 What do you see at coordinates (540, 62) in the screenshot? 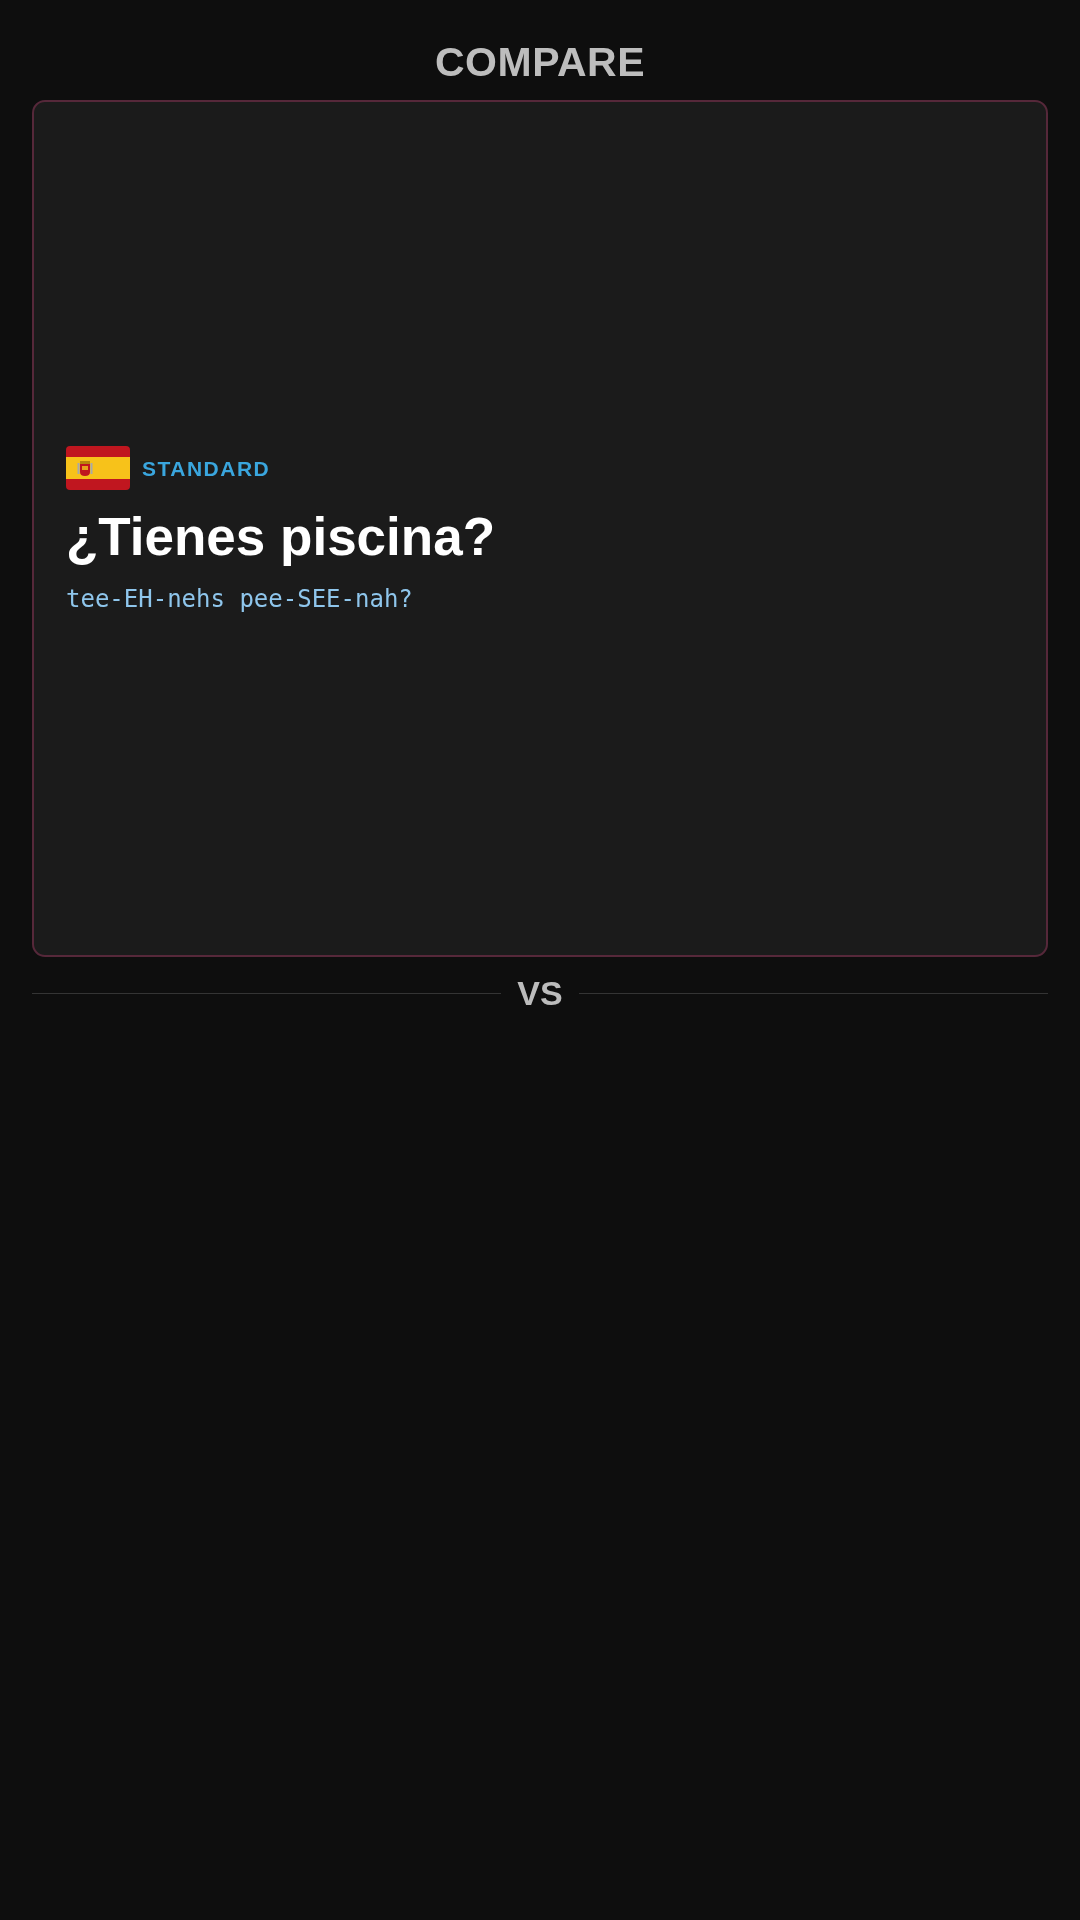
I see `page-title: COMPARE` at bounding box center [540, 62].